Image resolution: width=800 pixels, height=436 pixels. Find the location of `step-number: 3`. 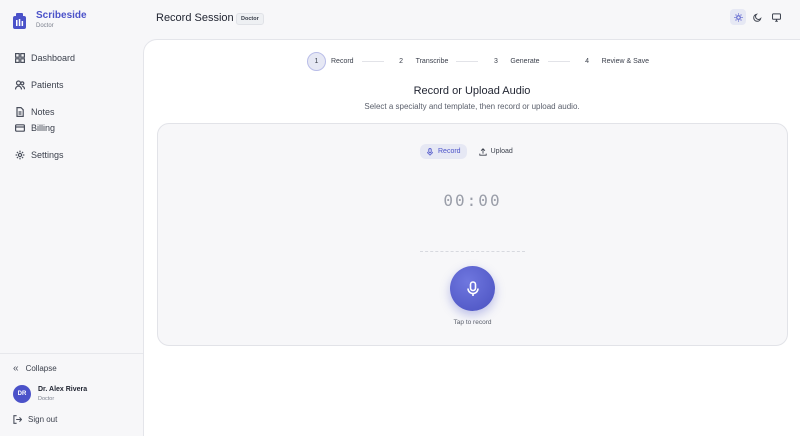

step-number: 3 is located at coordinates (495, 61).